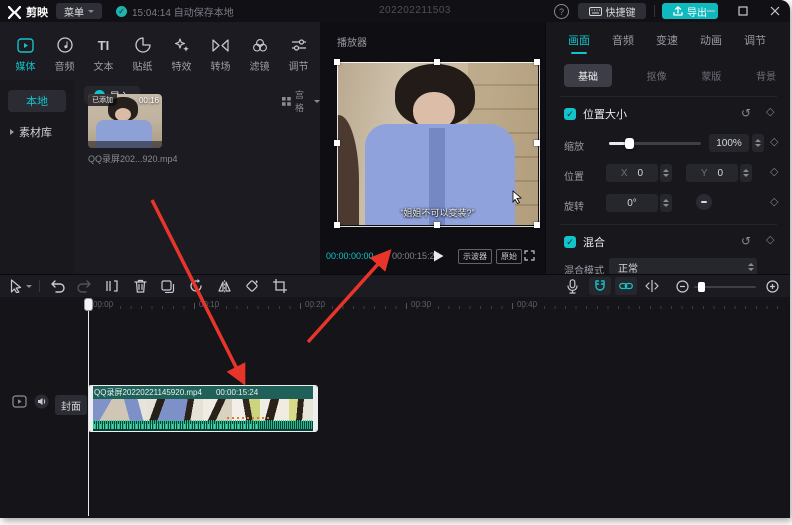  What do you see at coordinates (640, 173) in the screenshot?
I see `x-value: 0` at bounding box center [640, 173].